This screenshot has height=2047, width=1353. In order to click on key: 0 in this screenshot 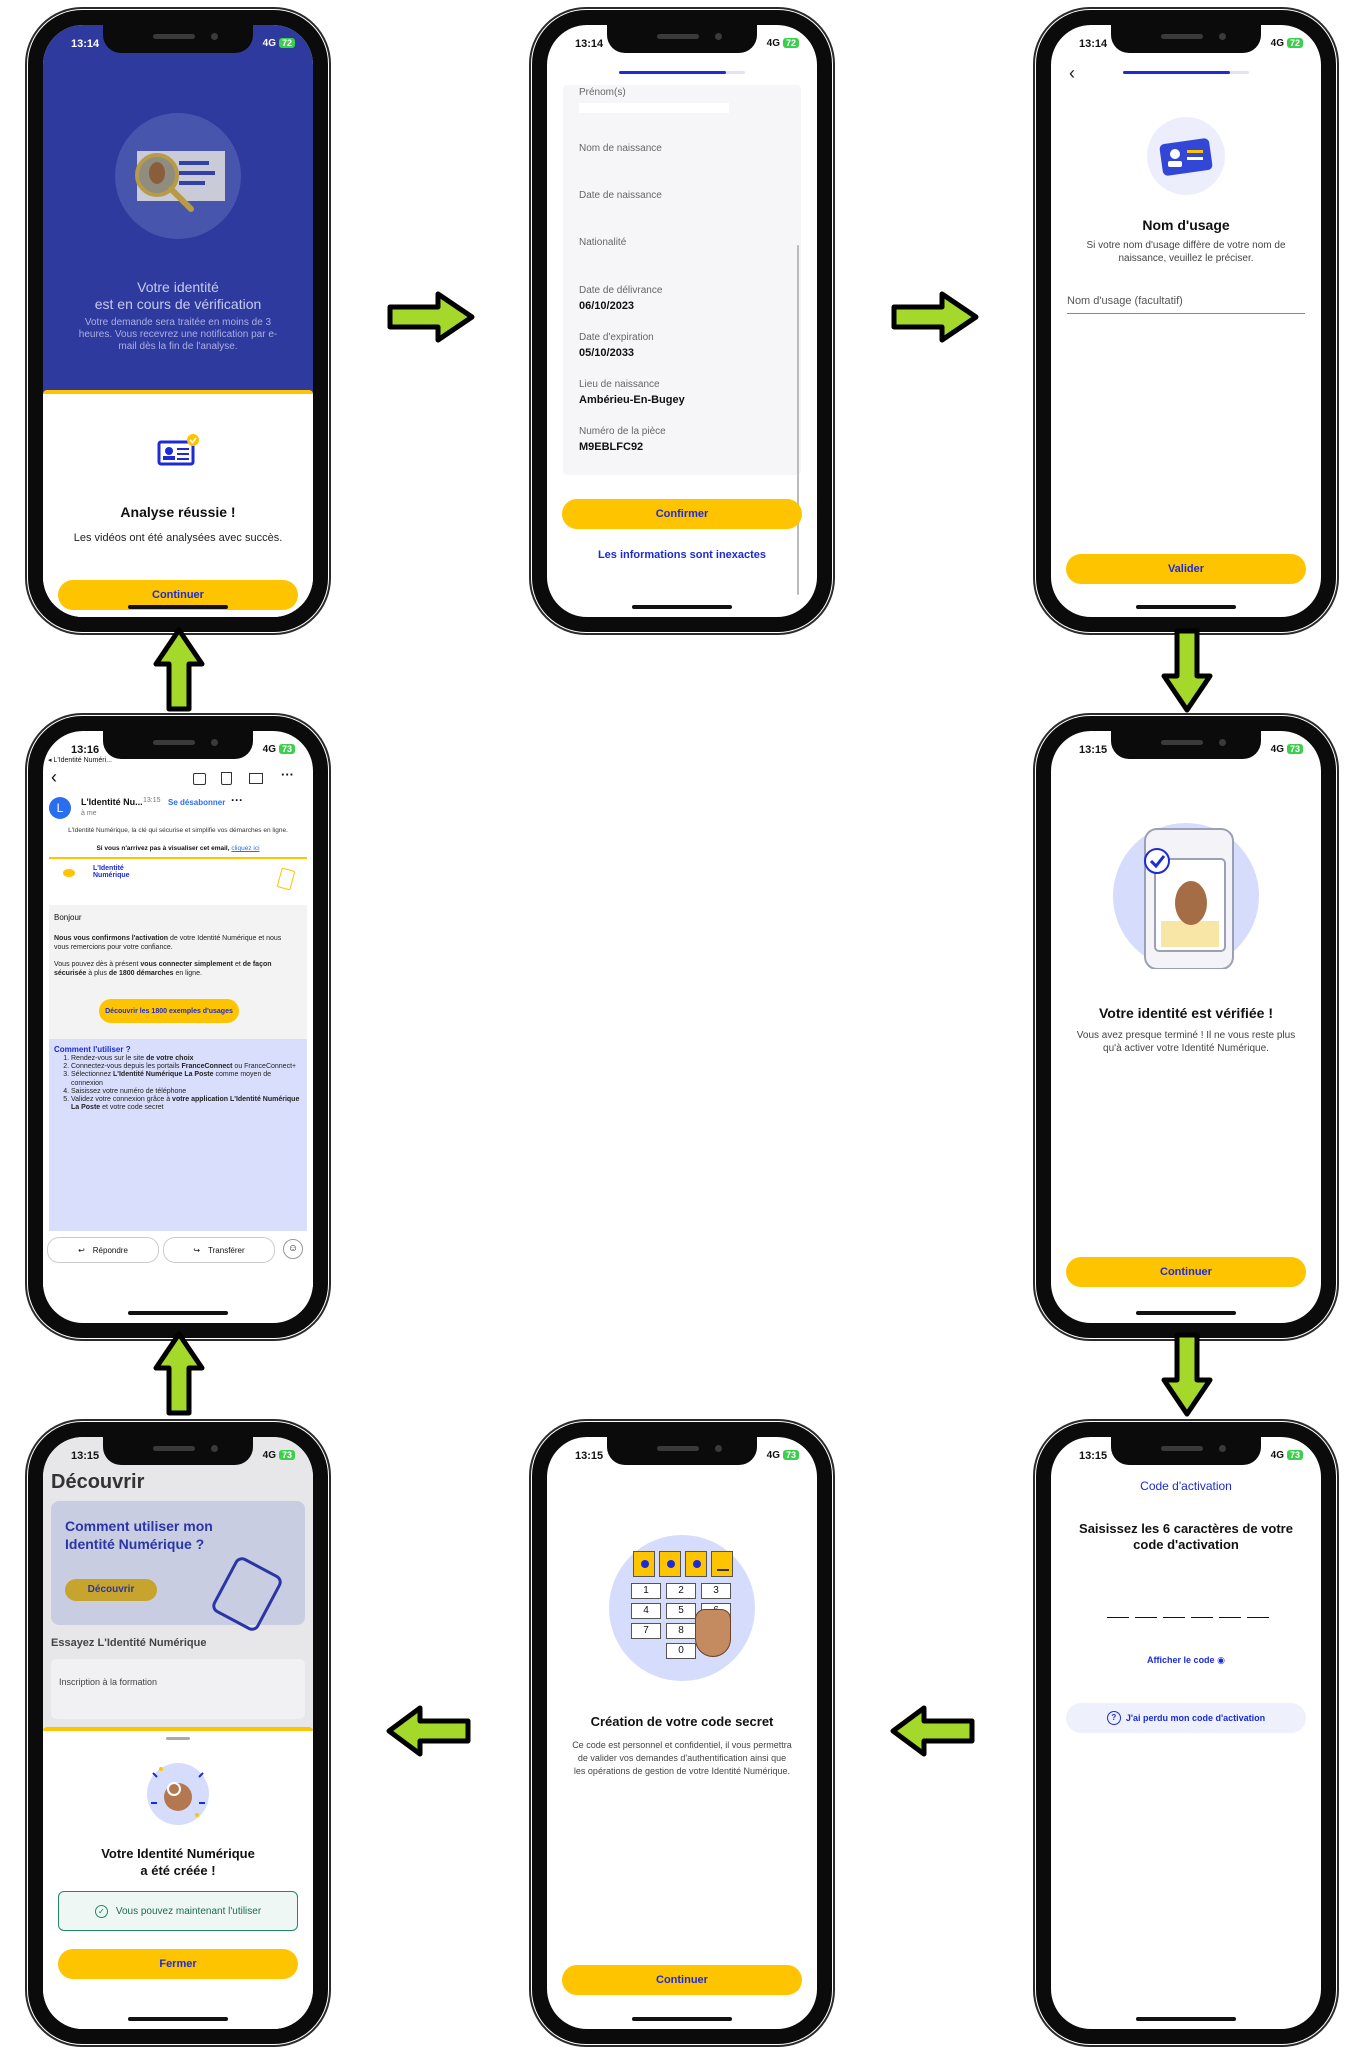, I will do `click(681, 1651)`.